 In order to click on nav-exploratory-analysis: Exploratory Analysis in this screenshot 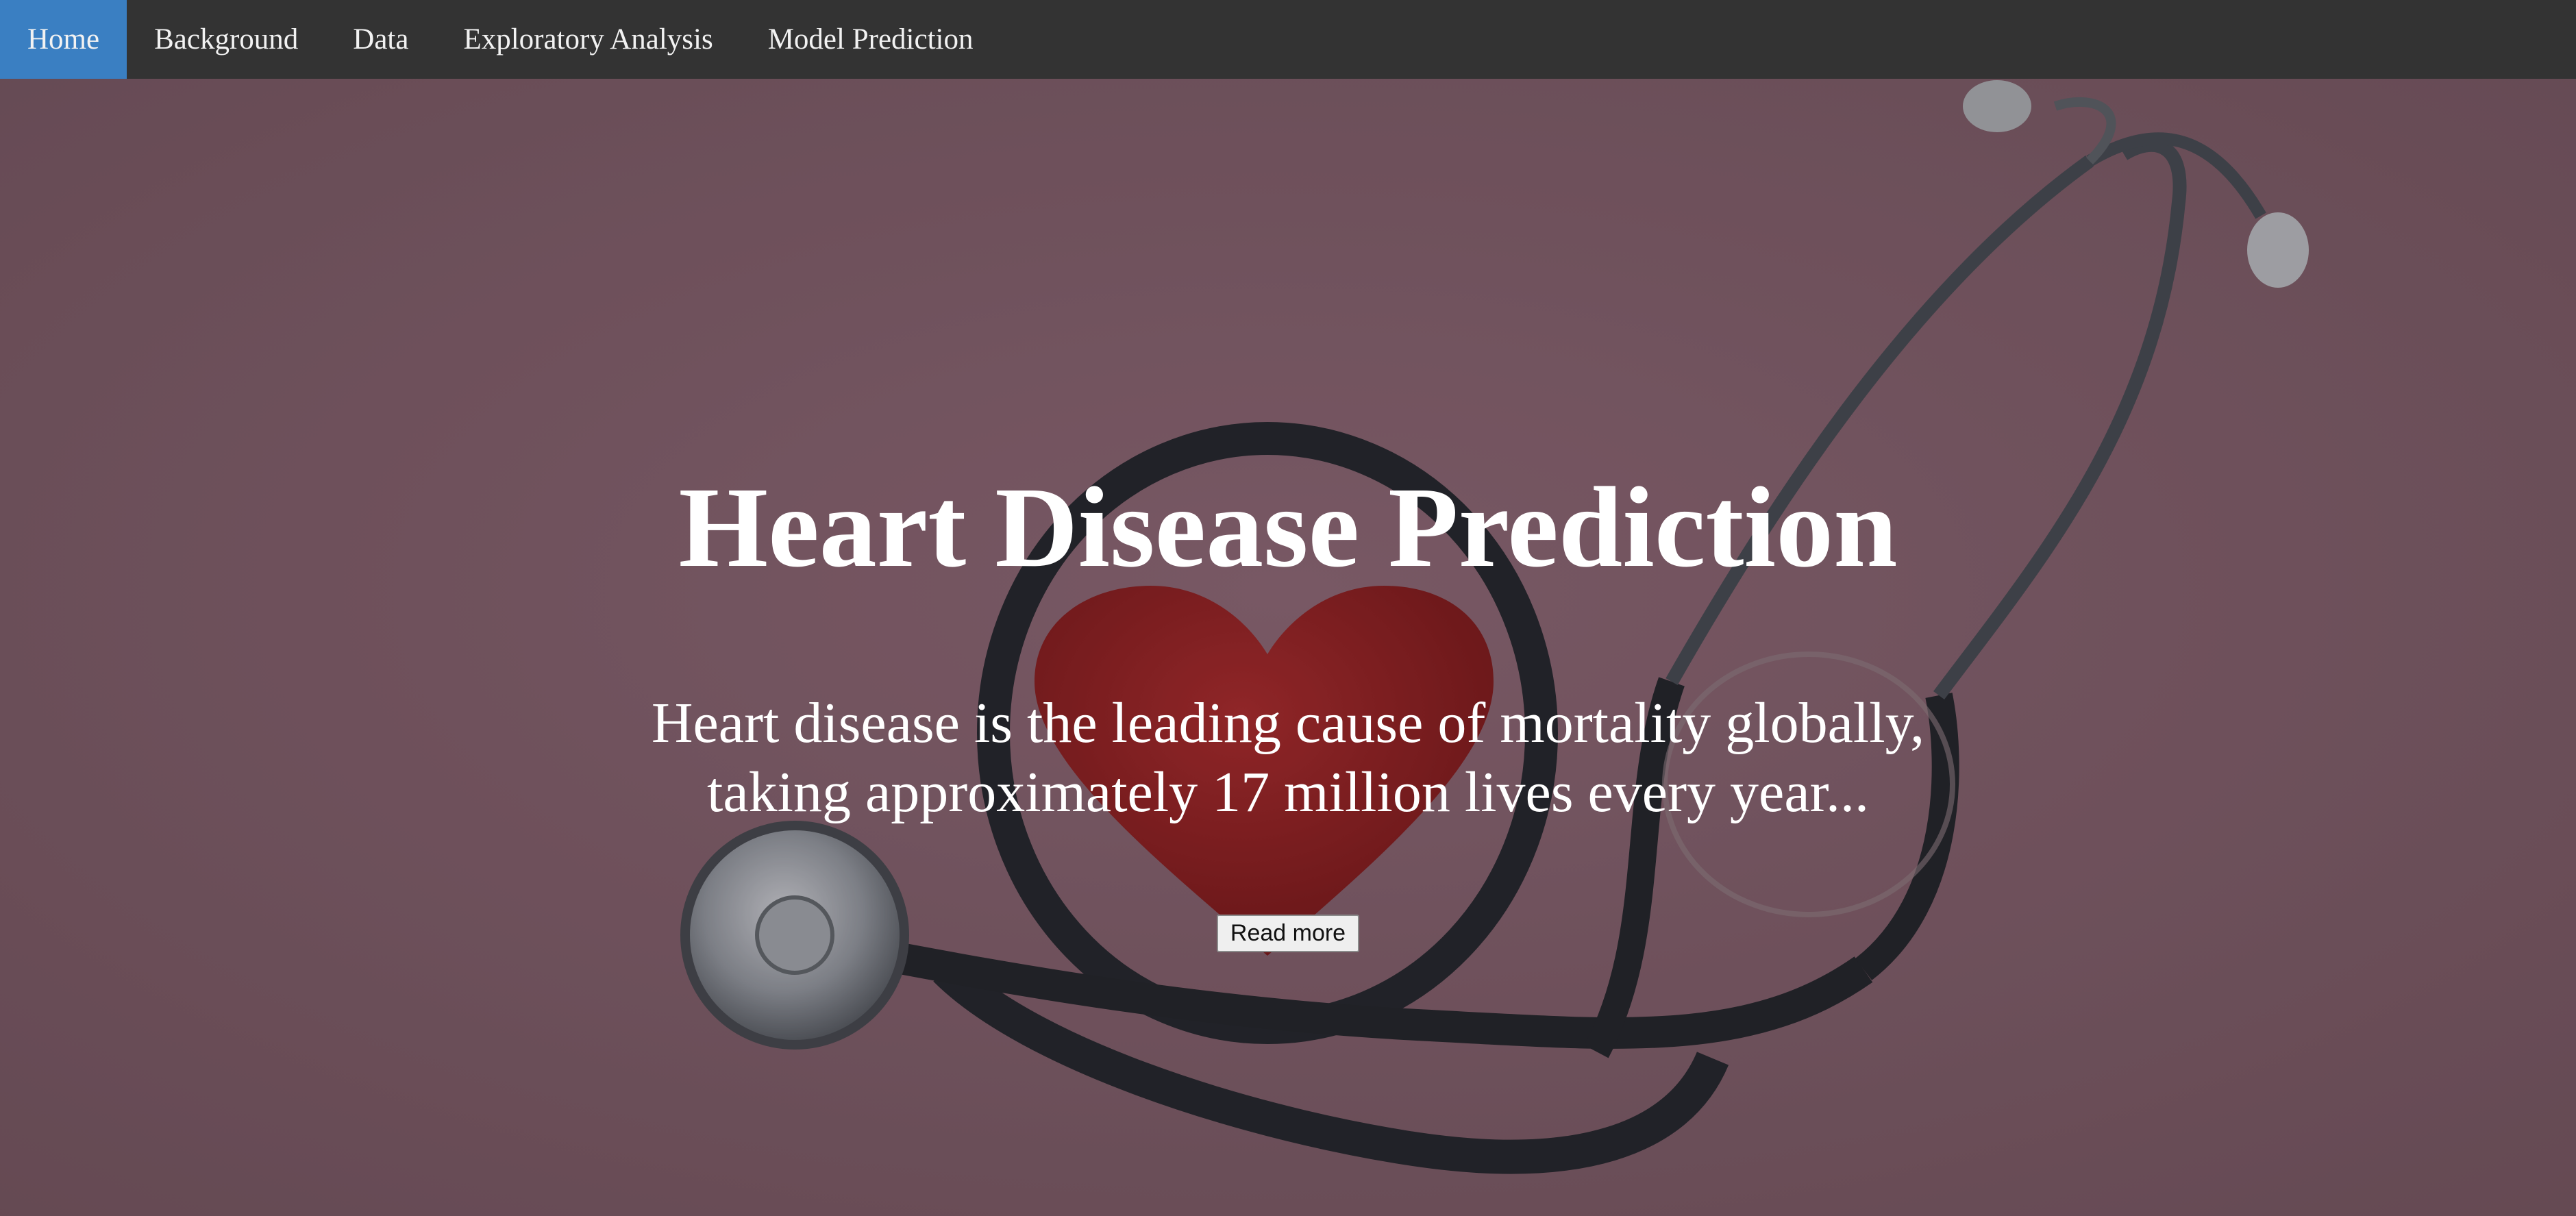, I will do `click(588, 39)`.